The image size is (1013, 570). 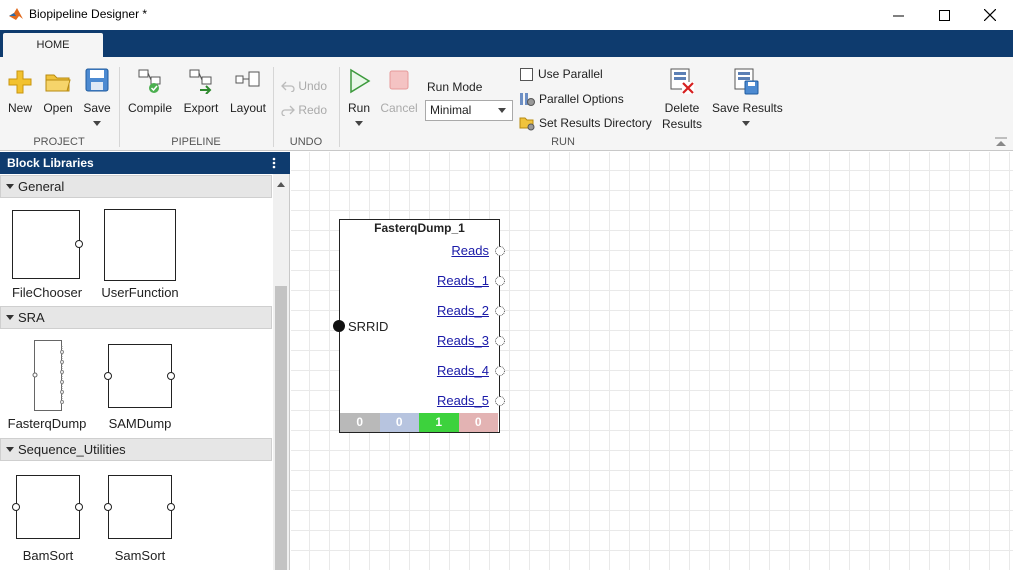 I want to click on category-general: General, so click(x=136, y=186).